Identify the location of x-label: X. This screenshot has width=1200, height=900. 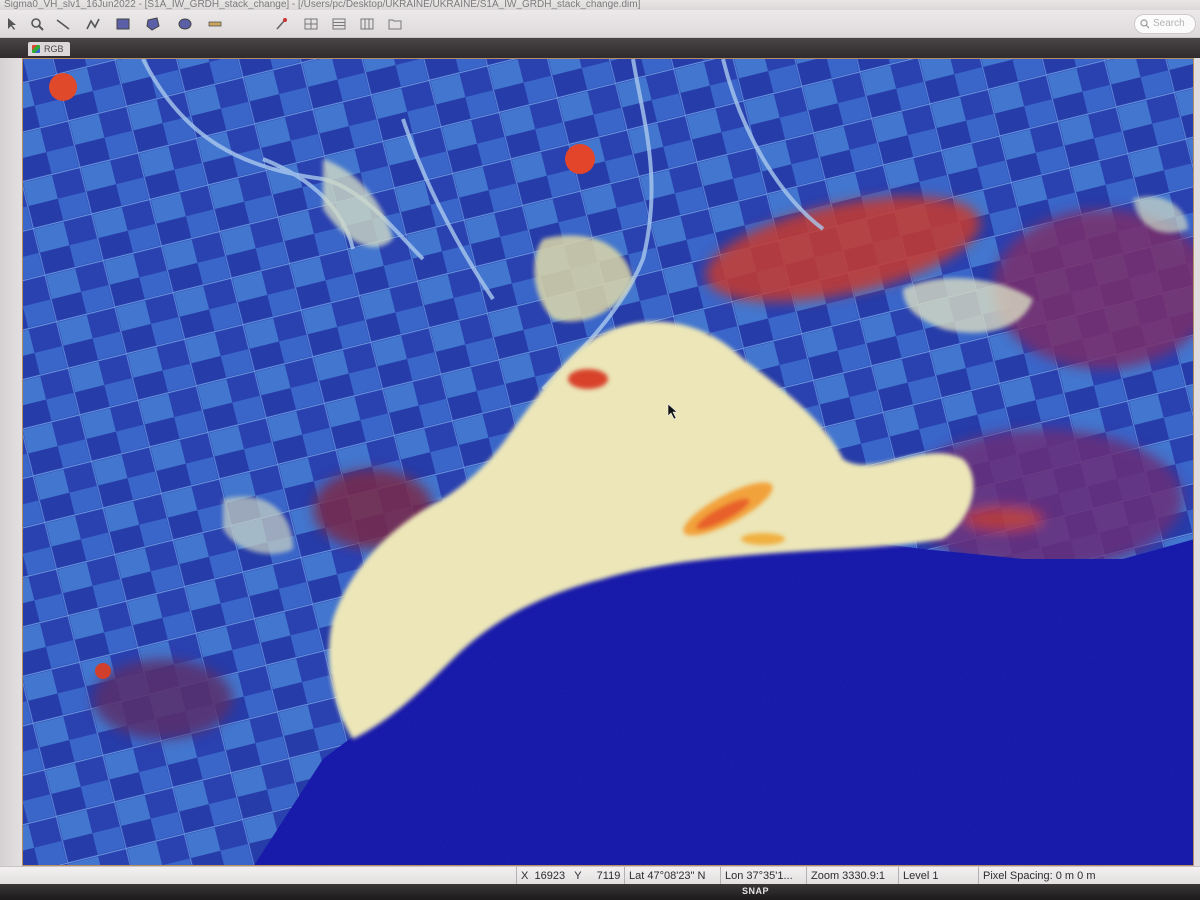
(525, 876).